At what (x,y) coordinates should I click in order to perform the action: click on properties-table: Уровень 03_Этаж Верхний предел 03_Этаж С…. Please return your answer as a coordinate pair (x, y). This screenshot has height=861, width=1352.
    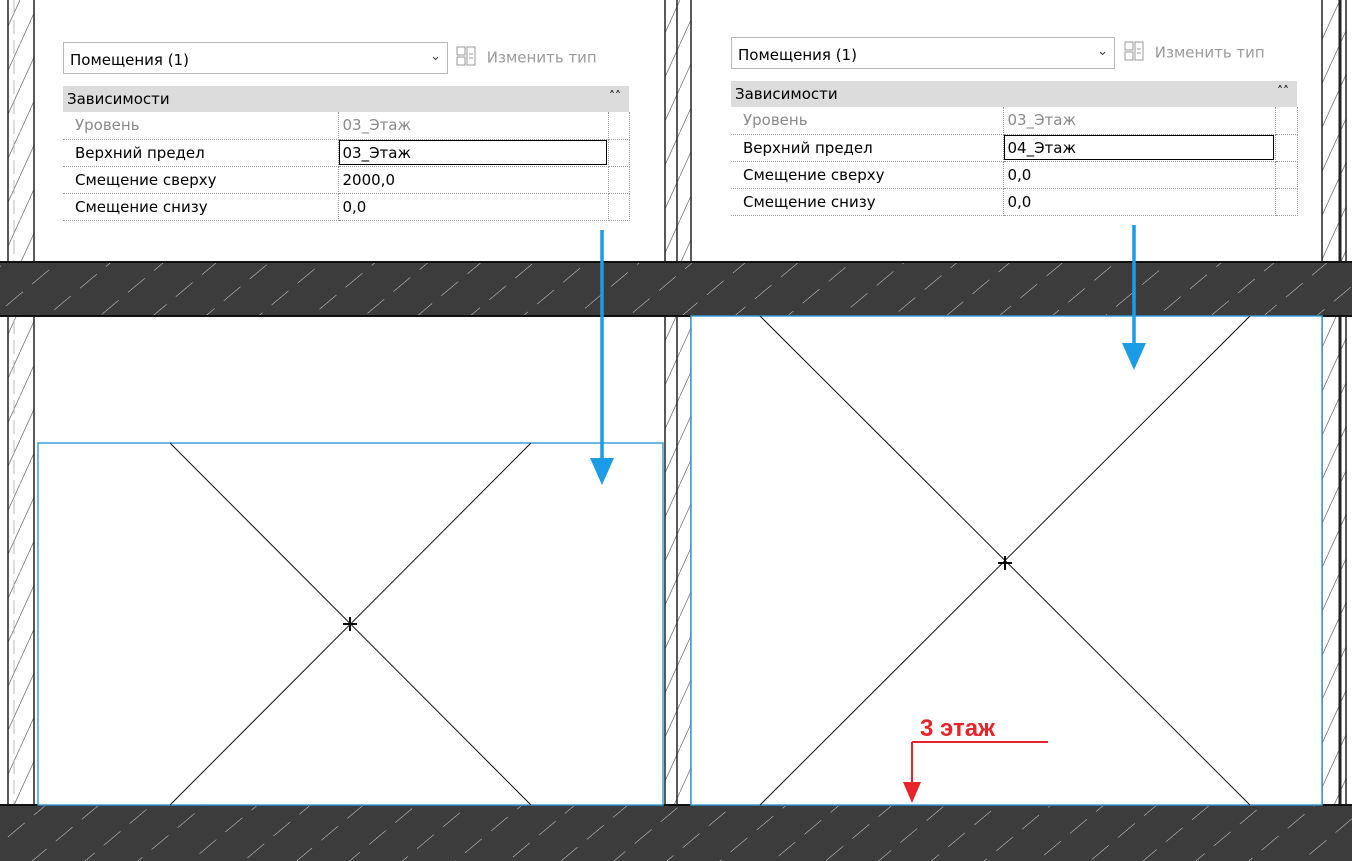
    Looking at the image, I should click on (346, 166).